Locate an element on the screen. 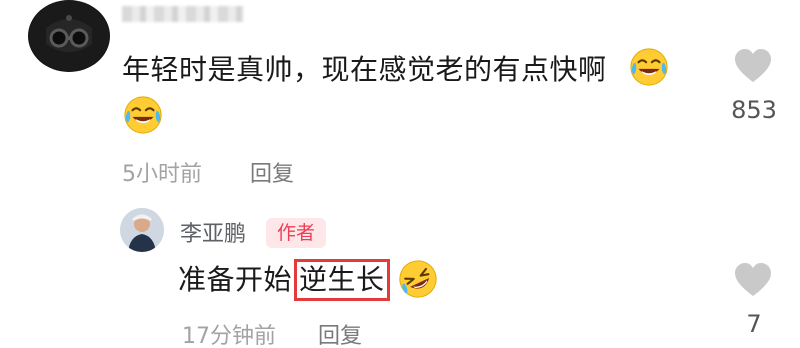  like-count: 7 is located at coordinates (754, 324).